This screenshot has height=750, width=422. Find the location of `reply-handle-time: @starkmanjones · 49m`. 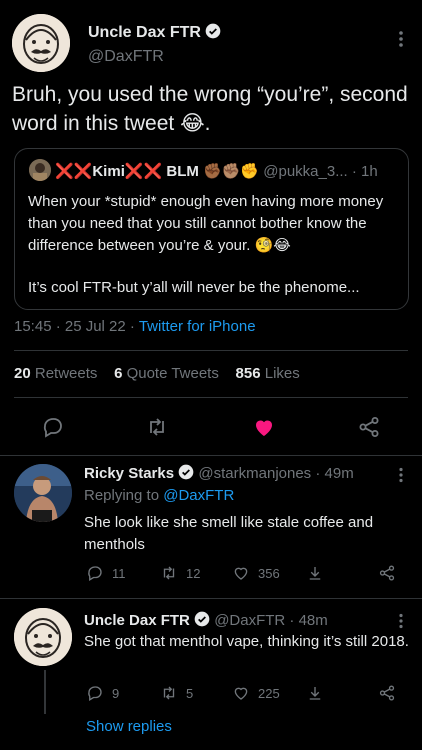

reply-handle-time: @starkmanjones · 49m is located at coordinates (275, 473).